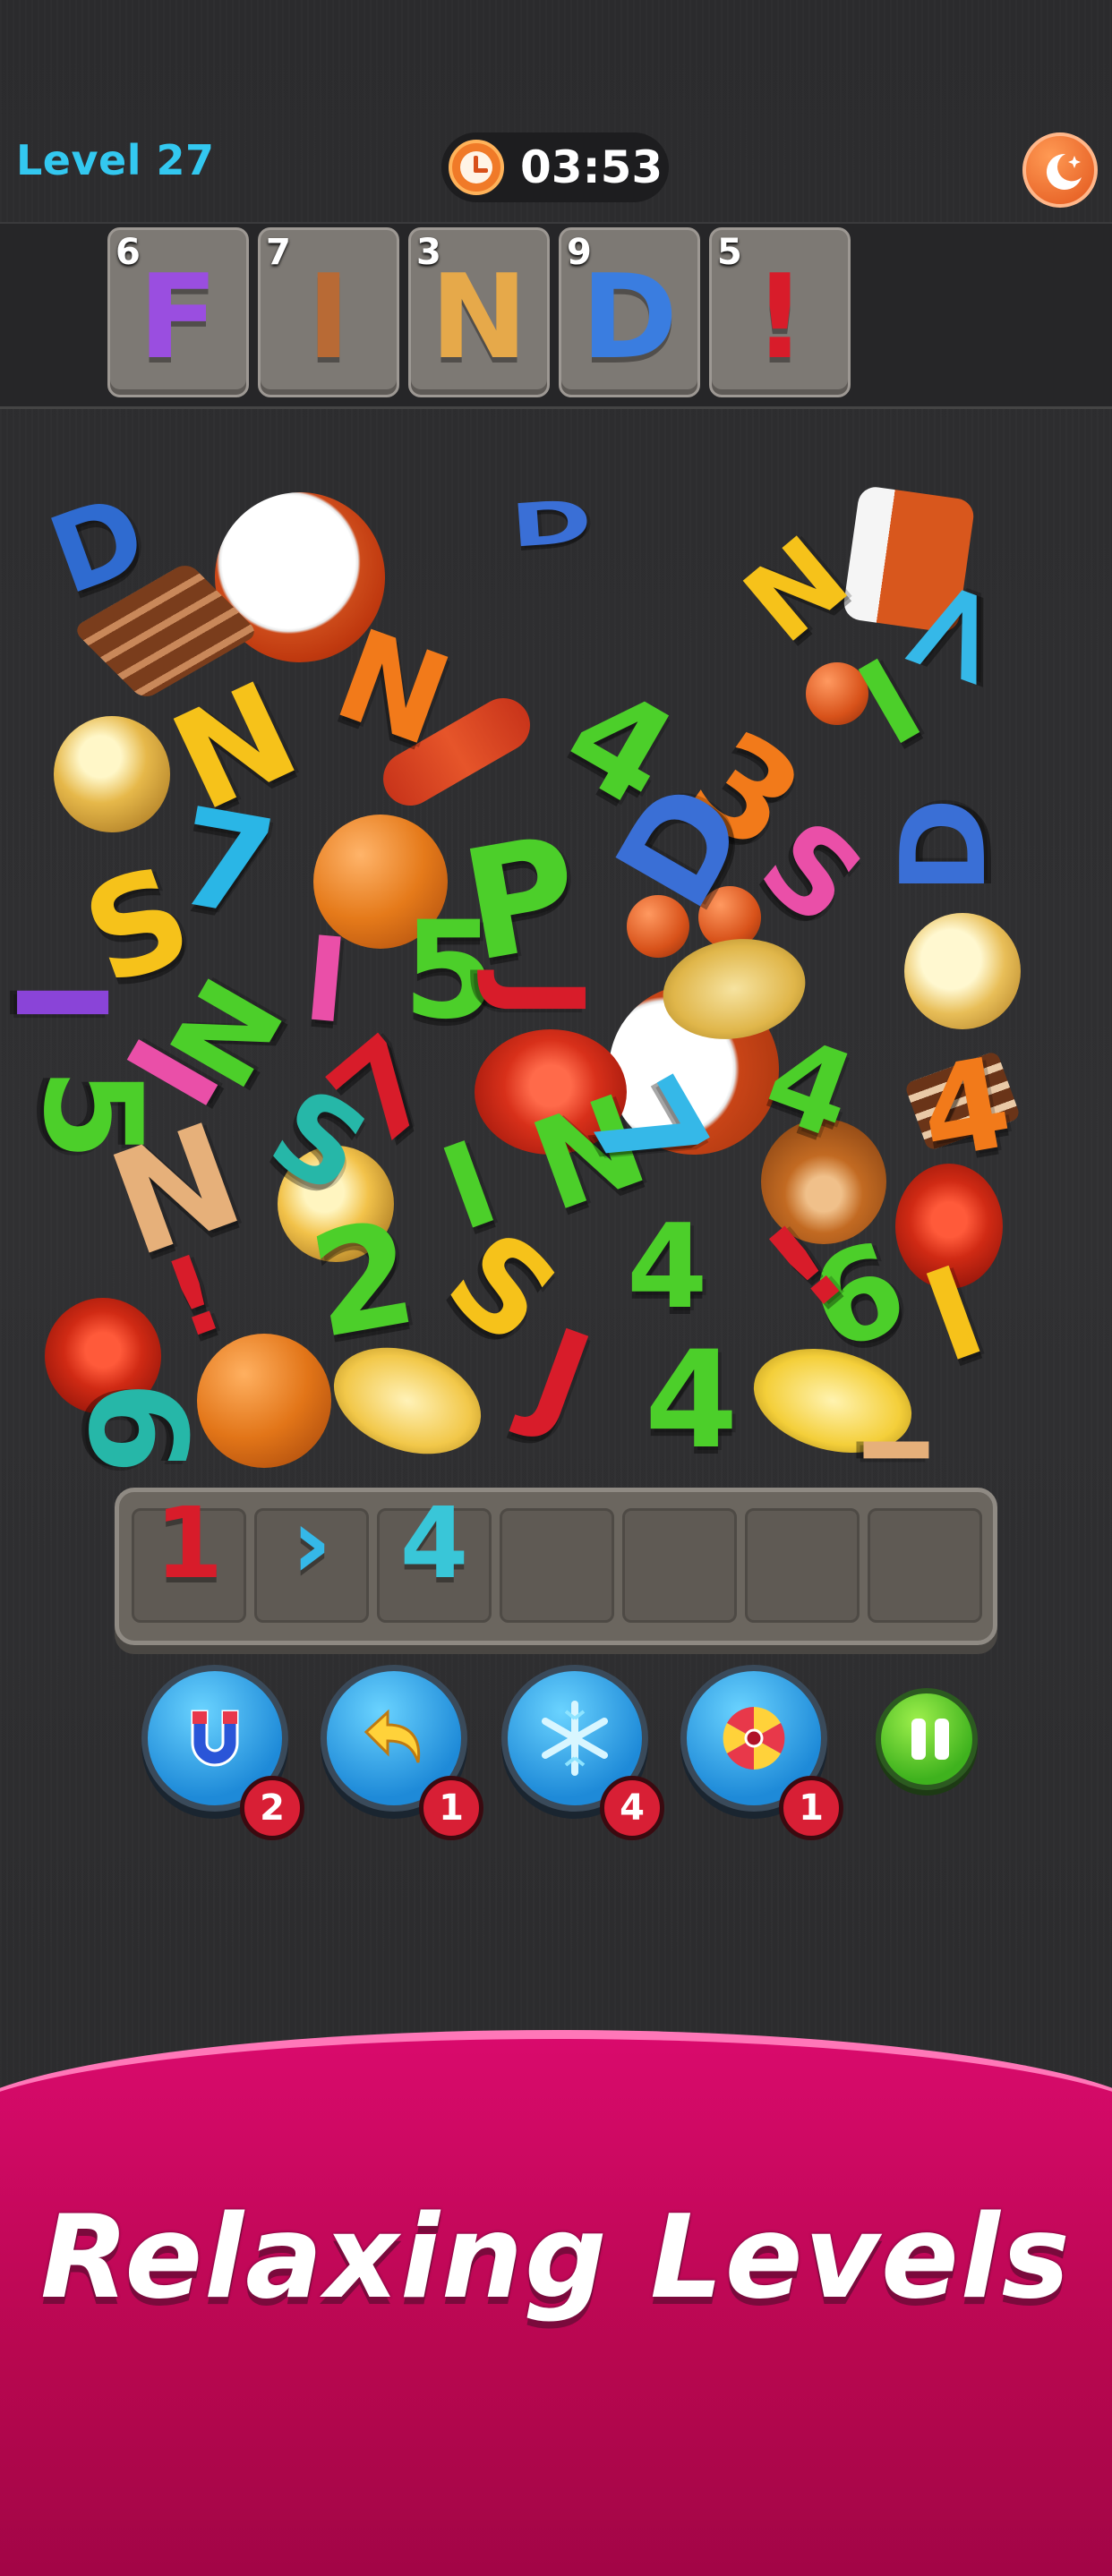 The width and height of the screenshot is (1112, 2576). I want to click on shuffle-count-badge: 1, so click(811, 1808).